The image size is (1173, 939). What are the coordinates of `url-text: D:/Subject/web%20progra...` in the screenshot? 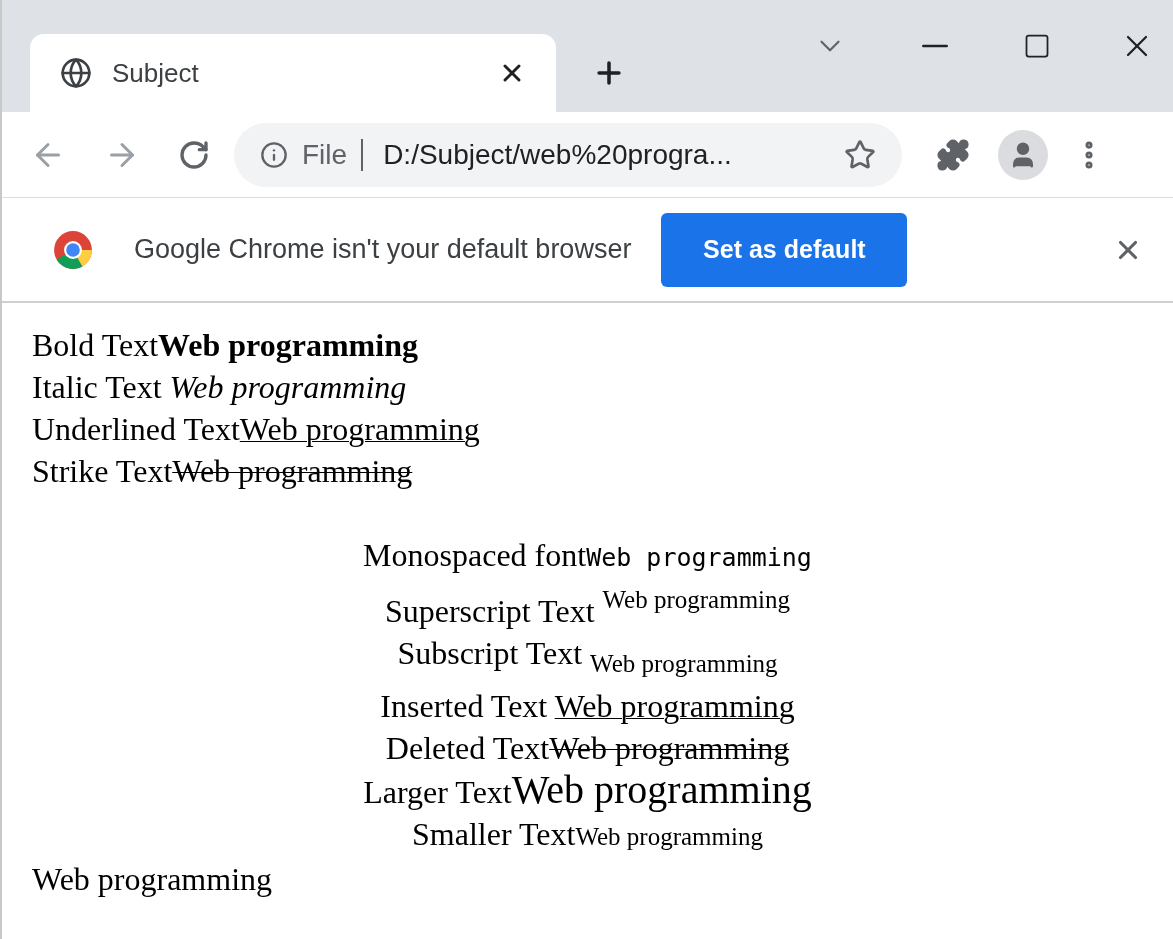 It's located at (558, 154).